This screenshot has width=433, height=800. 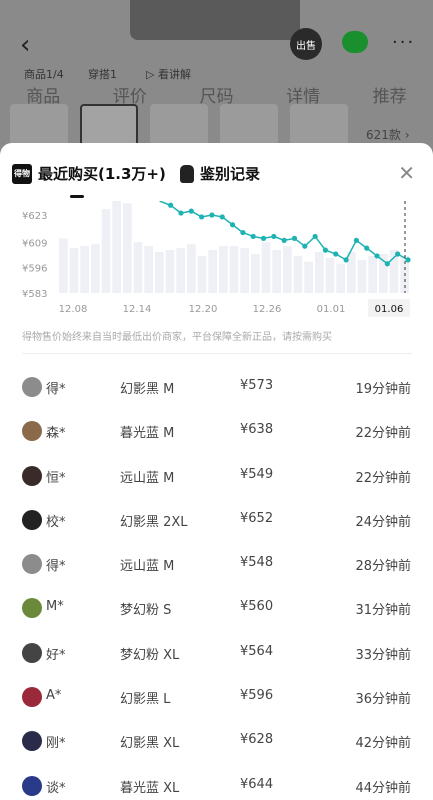 What do you see at coordinates (257, 607) in the screenshot?
I see `sale-price: ¥560` at bounding box center [257, 607].